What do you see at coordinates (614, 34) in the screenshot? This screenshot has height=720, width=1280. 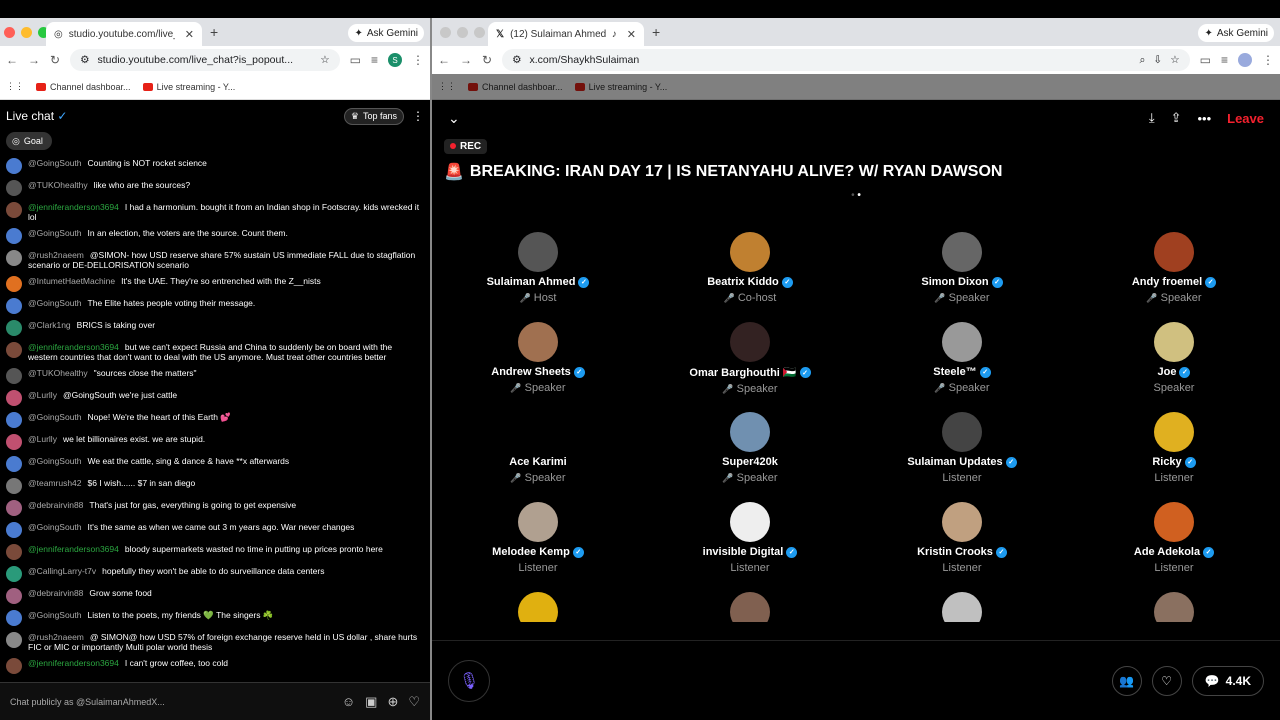 I see `speaker-icon: ♪` at bounding box center [614, 34].